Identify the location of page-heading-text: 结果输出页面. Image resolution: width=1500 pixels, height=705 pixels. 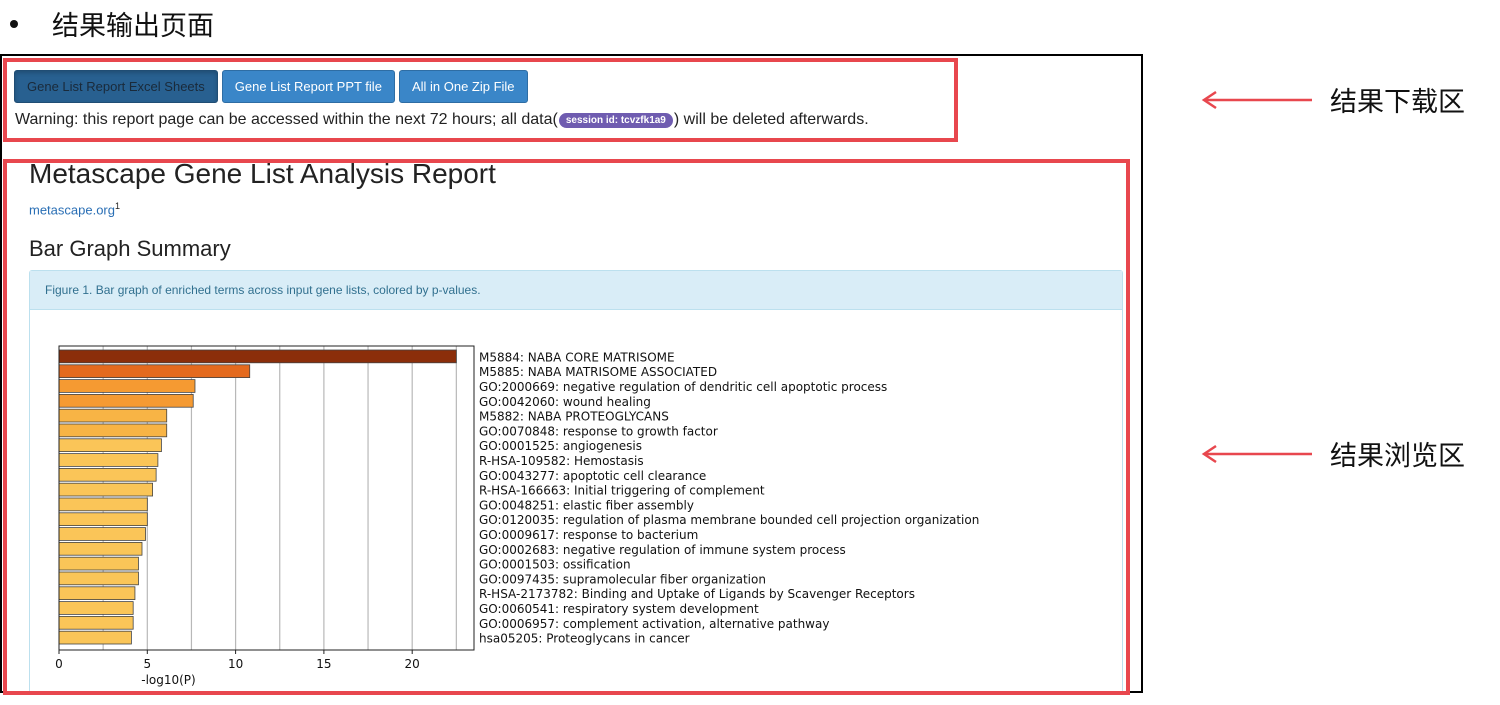
(133, 26).